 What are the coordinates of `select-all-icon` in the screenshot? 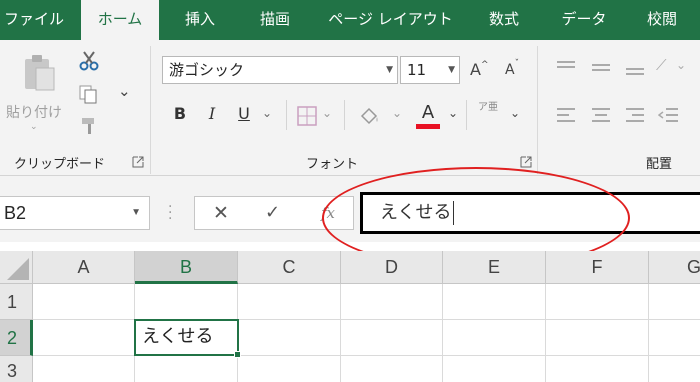 It's located at (18, 269).